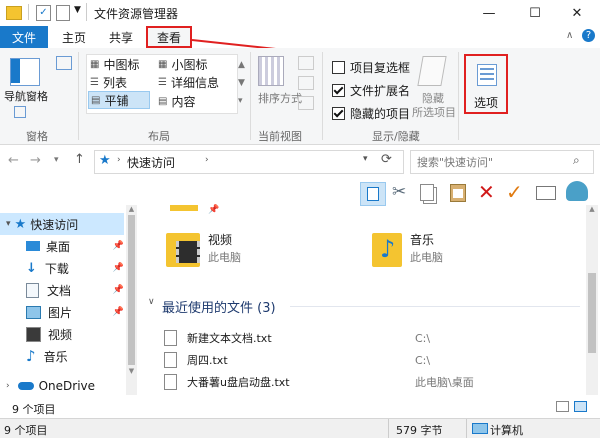 Image resolution: width=600 pixels, height=438 pixels. Describe the element at coordinates (8, 386) in the screenshot. I see `chevron-right-icon: ›` at that location.